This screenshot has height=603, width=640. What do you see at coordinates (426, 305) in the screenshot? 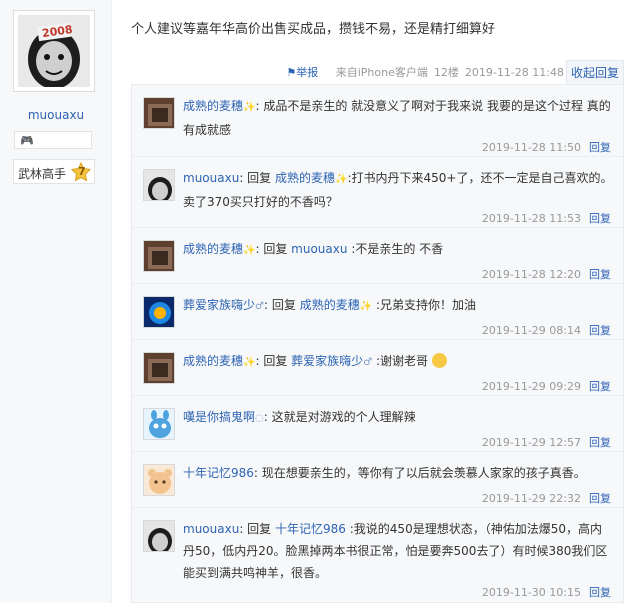
I see `reply-text: :兄弟支持你！加油` at bounding box center [426, 305].